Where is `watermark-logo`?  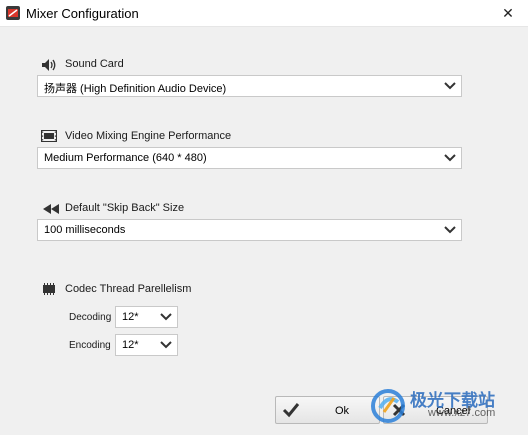
watermark-logo is located at coordinates (388, 406).